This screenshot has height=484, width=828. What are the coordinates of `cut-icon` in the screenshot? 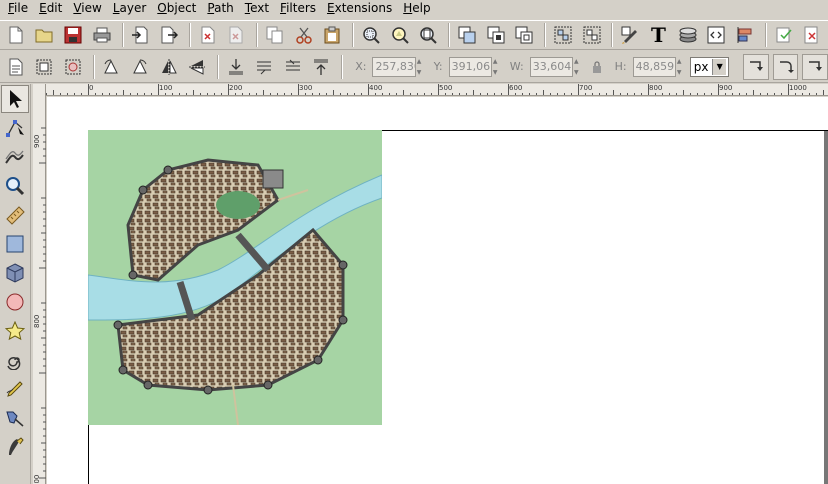 It's located at (304, 35).